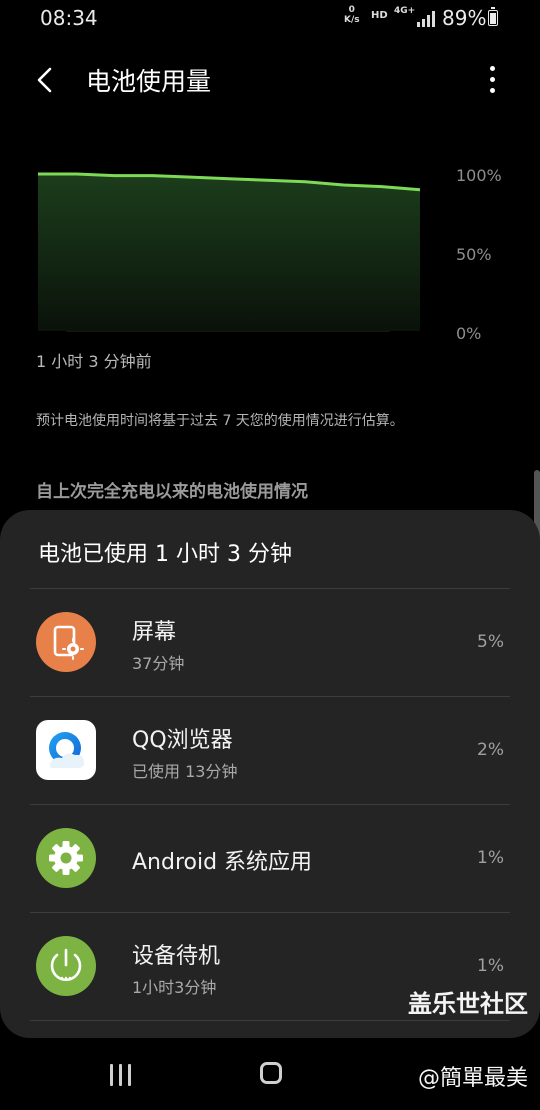 This screenshot has width=540, height=1110. I want to click on back-button, so click(48, 80).